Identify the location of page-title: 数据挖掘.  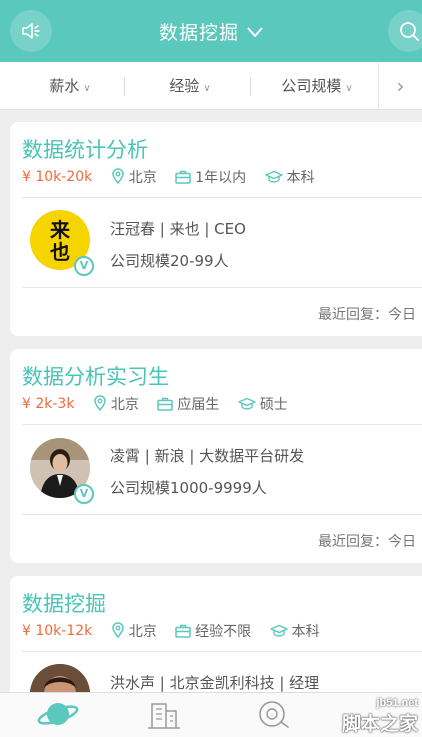
(211, 31).